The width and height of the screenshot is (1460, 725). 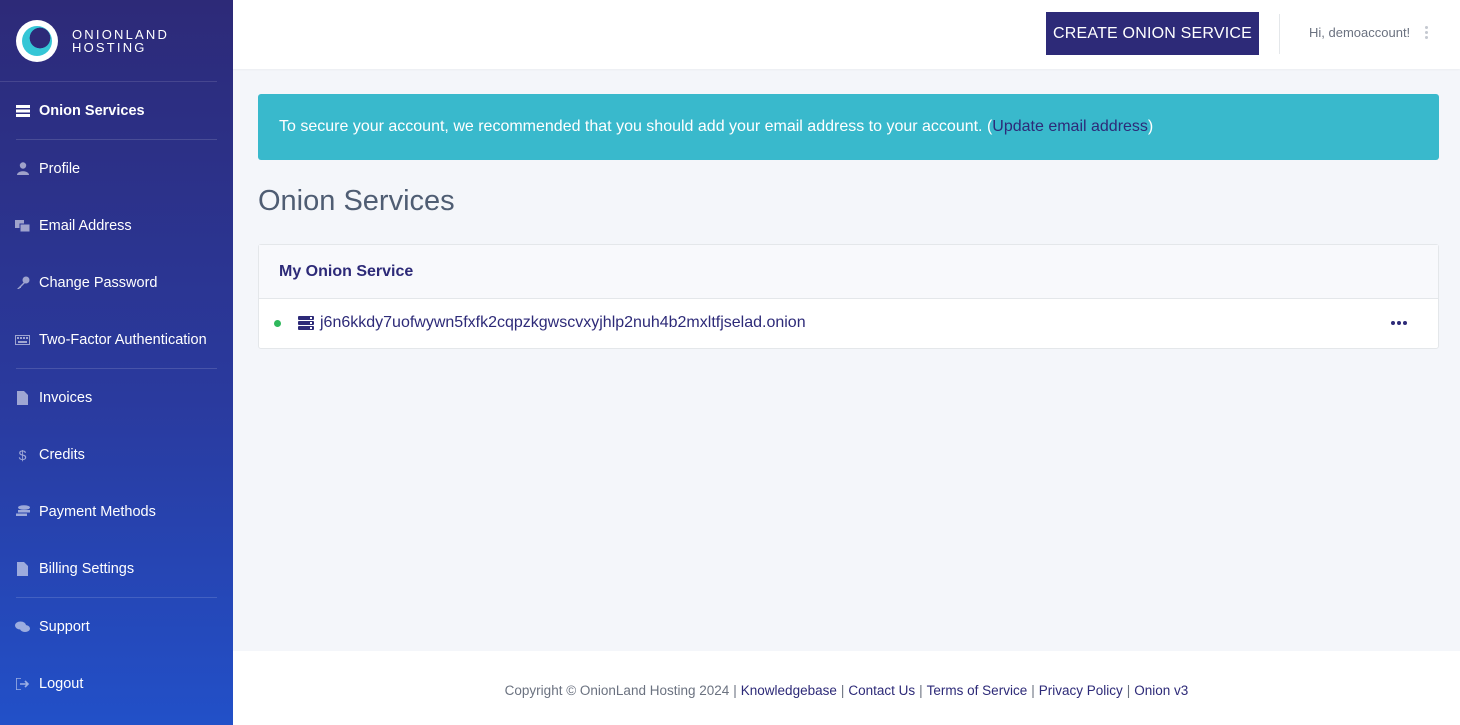 I want to click on footer-link-onion-v3: Onion v3, so click(x=1161, y=690).